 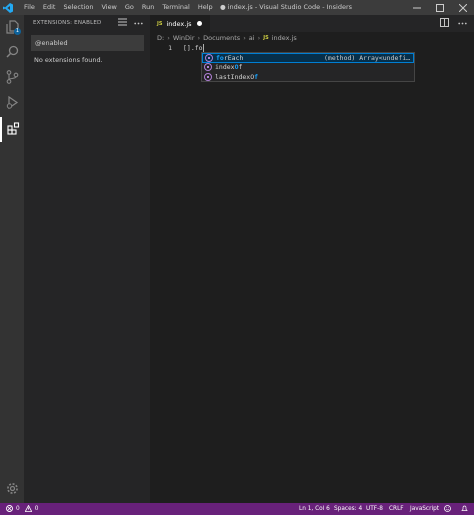 I want to click on more-actions-button, so click(x=138, y=23).